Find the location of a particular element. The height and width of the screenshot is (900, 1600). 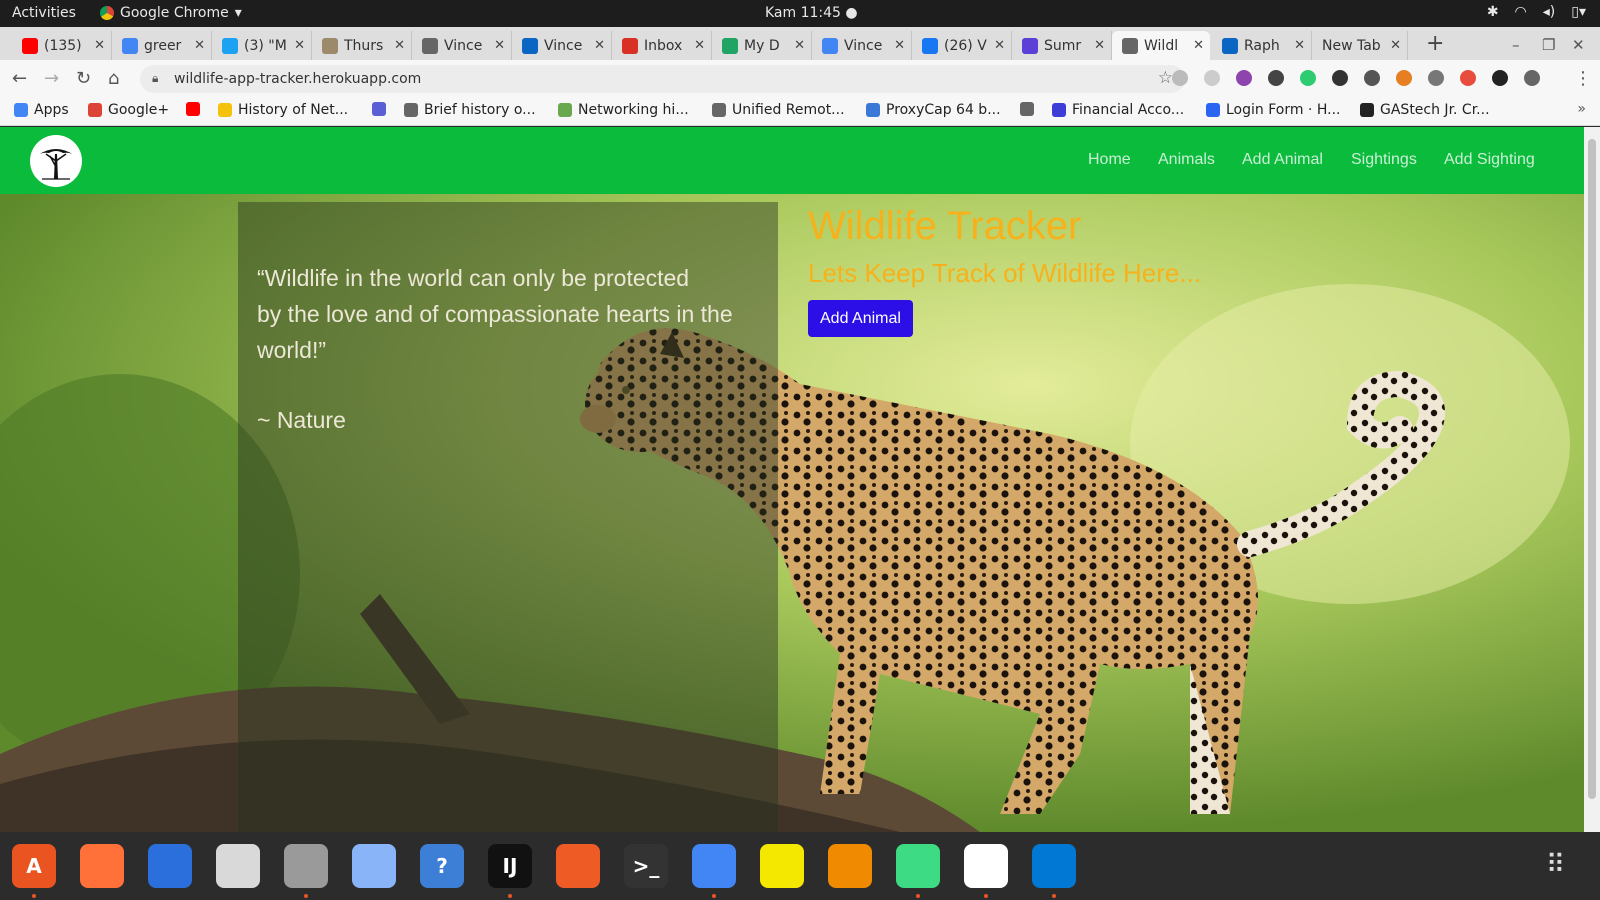

wifi-icon: ◠ is located at coordinates (1521, 12).